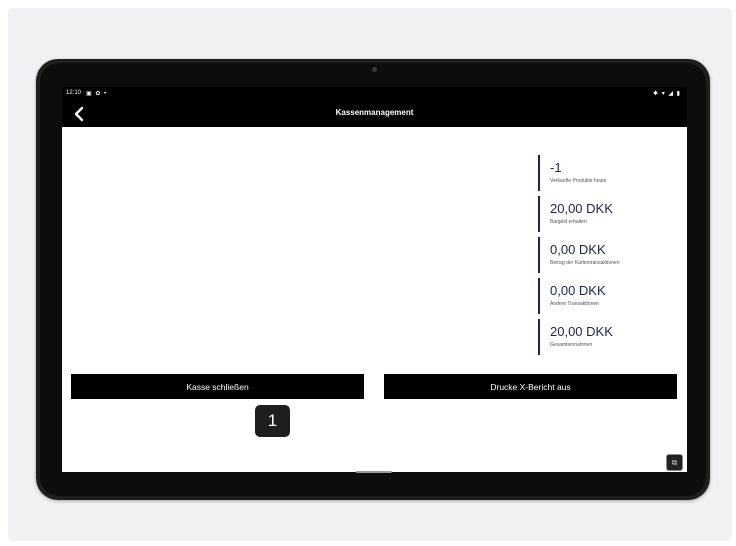 The width and height of the screenshot is (736, 546). What do you see at coordinates (97, 94) in the screenshot?
I see `status-left-icons: ▣ ✿ •` at bounding box center [97, 94].